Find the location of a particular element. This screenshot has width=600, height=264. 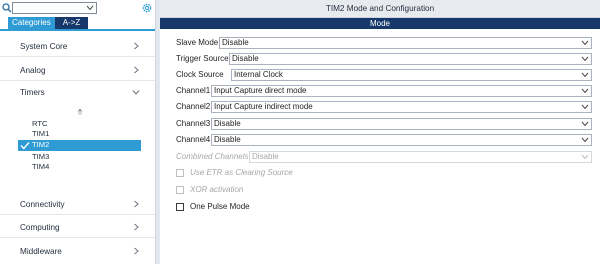

select-value: Internal Clock is located at coordinates (258, 74).